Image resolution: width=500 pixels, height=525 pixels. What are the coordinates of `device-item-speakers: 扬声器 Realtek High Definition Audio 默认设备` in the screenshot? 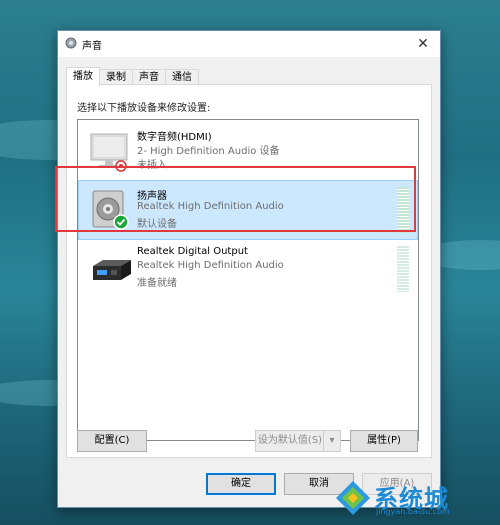 It's located at (248, 210).